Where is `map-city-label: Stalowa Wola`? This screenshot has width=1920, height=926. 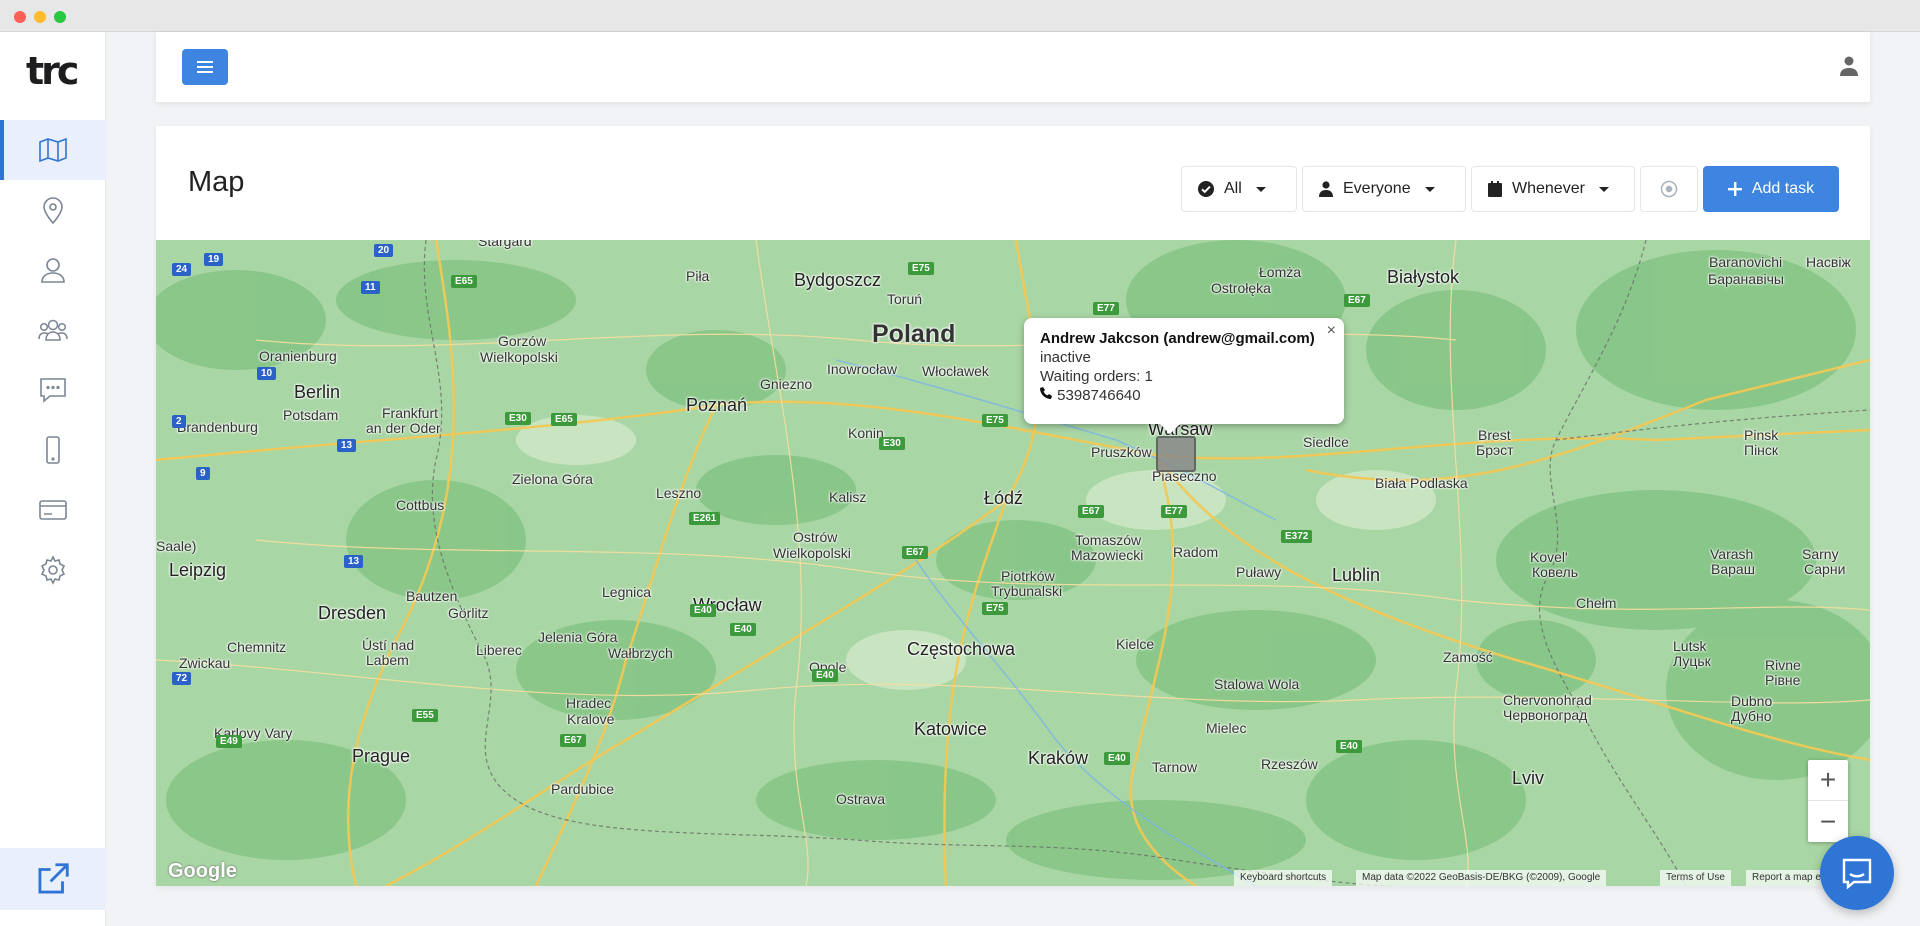 map-city-label: Stalowa Wola is located at coordinates (1257, 684).